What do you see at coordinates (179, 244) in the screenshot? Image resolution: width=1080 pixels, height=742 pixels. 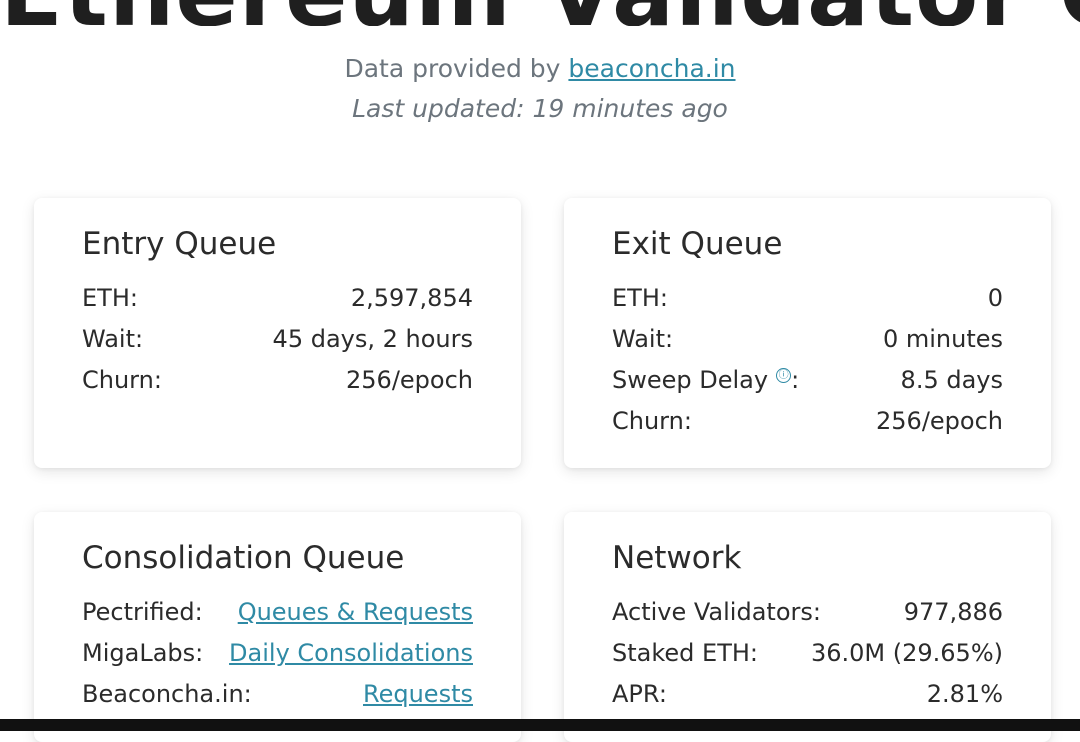 I see `entry-queue-title: Entry Queue` at bounding box center [179, 244].